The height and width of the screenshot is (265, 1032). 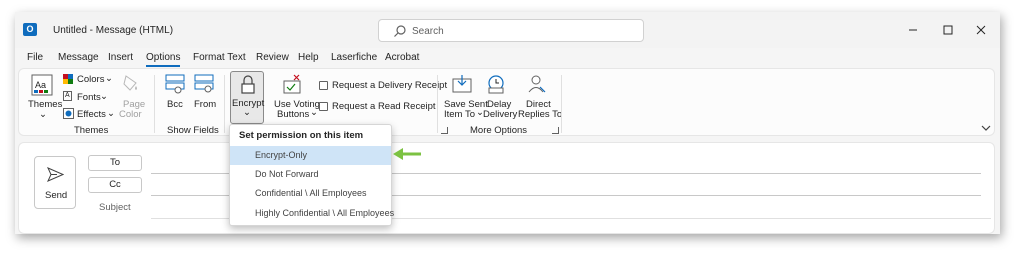 What do you see at coordinates (115, 207) in the screenshot?
I see `subject-label: Subject` at bounding box center [115, 207].